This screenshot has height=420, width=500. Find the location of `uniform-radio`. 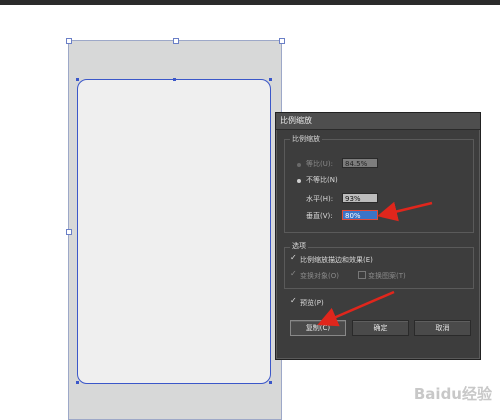

uniform-radio is located at coordinates (299, 165).